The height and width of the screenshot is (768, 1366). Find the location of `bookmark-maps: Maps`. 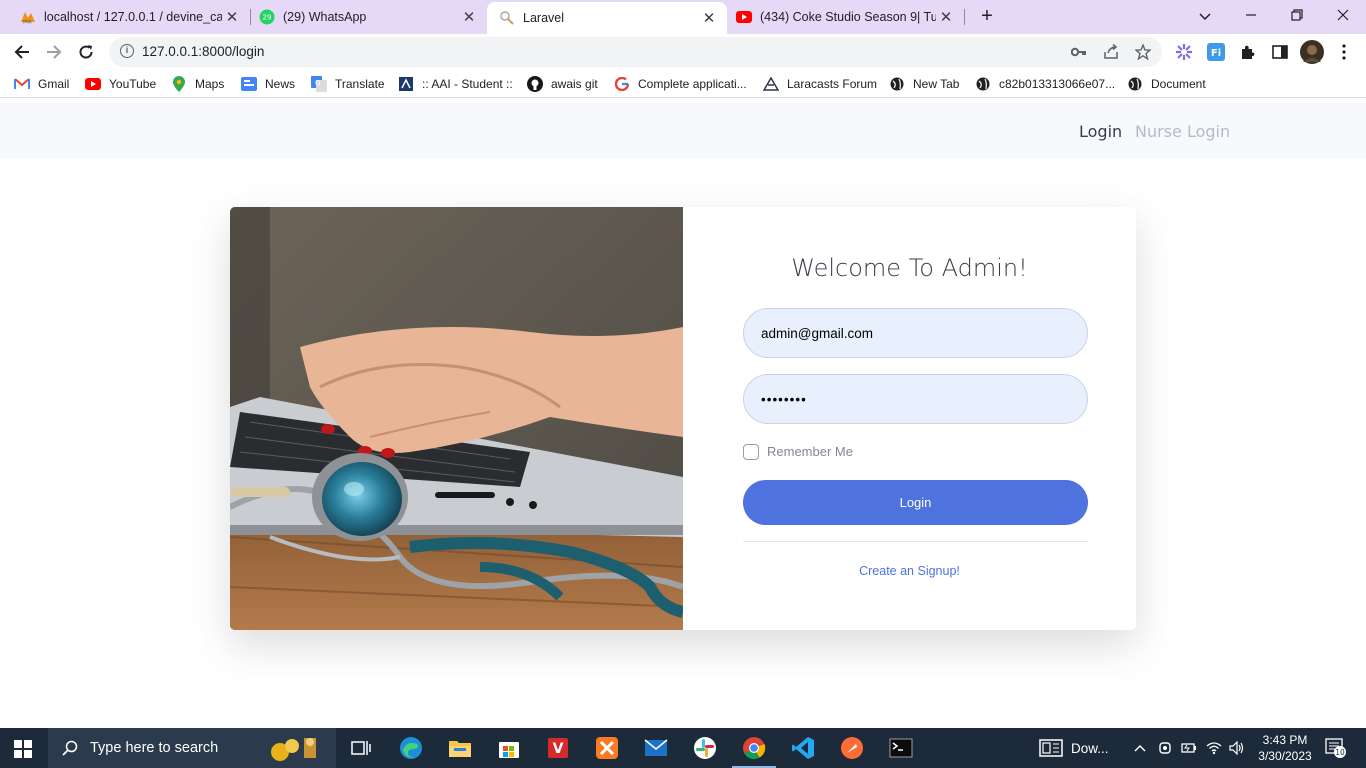

bookmark-maps: Maps is located at coordinates (197, 84).